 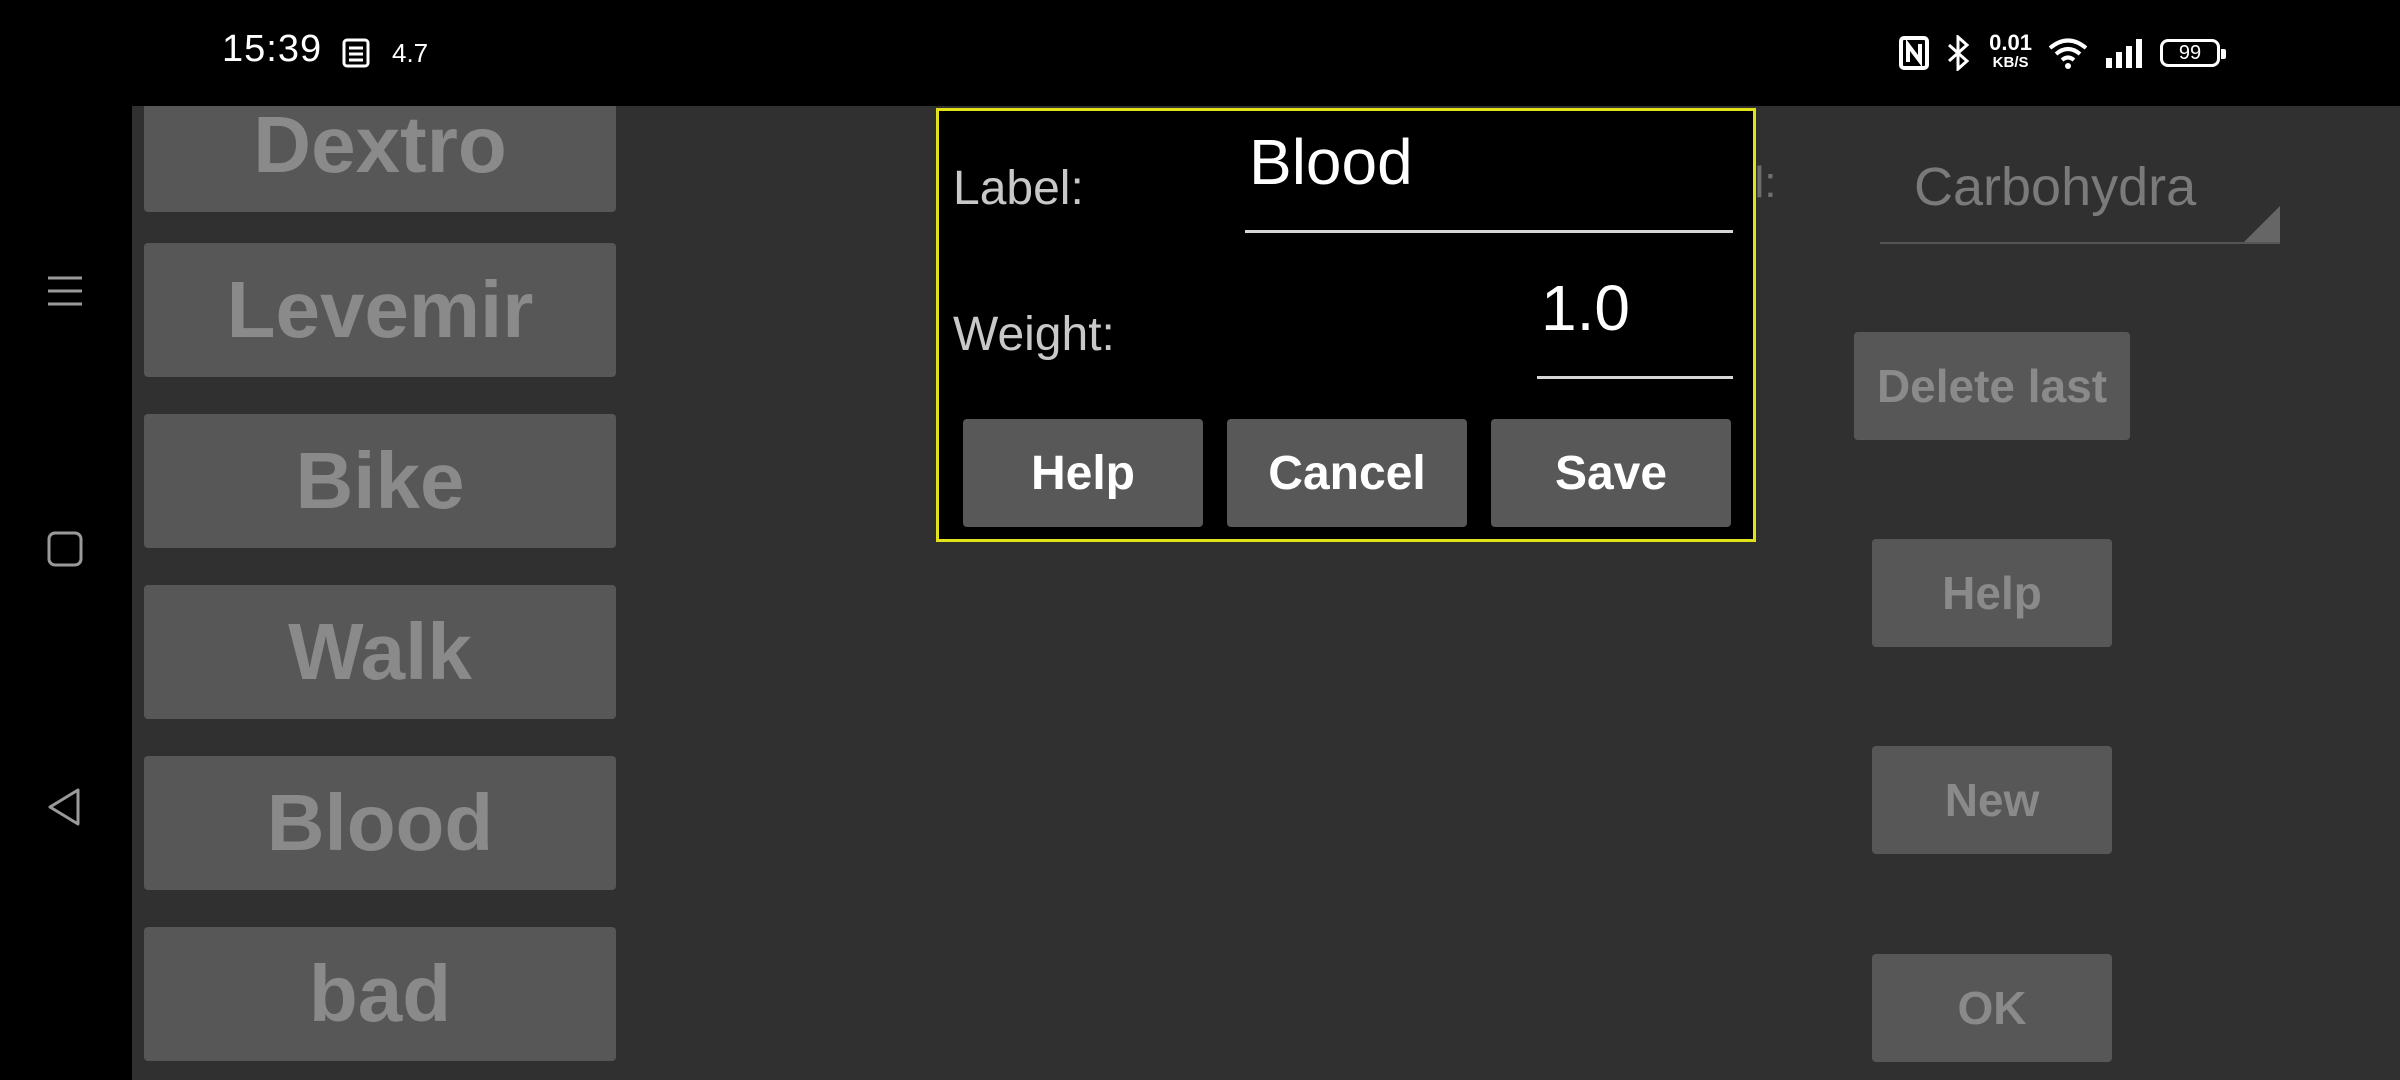 I want to click on status-bar: 15:39 4.7 0.01 KB/S 99, so click(x=1200, y=53).